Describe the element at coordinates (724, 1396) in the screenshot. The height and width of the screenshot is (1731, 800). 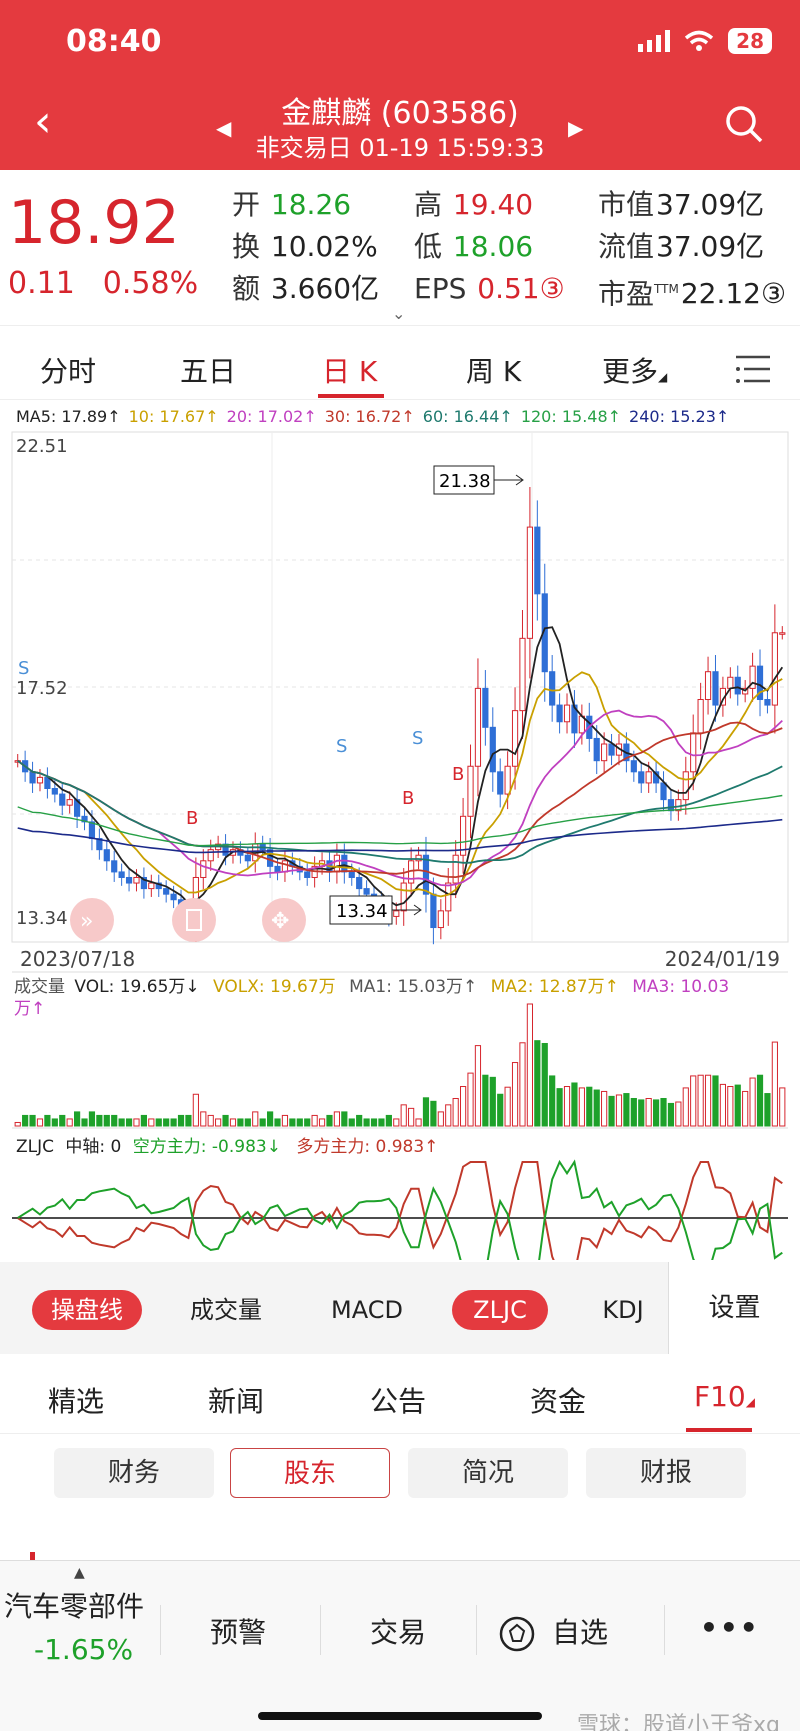
I see `tab-f10: F10◢` at that location.